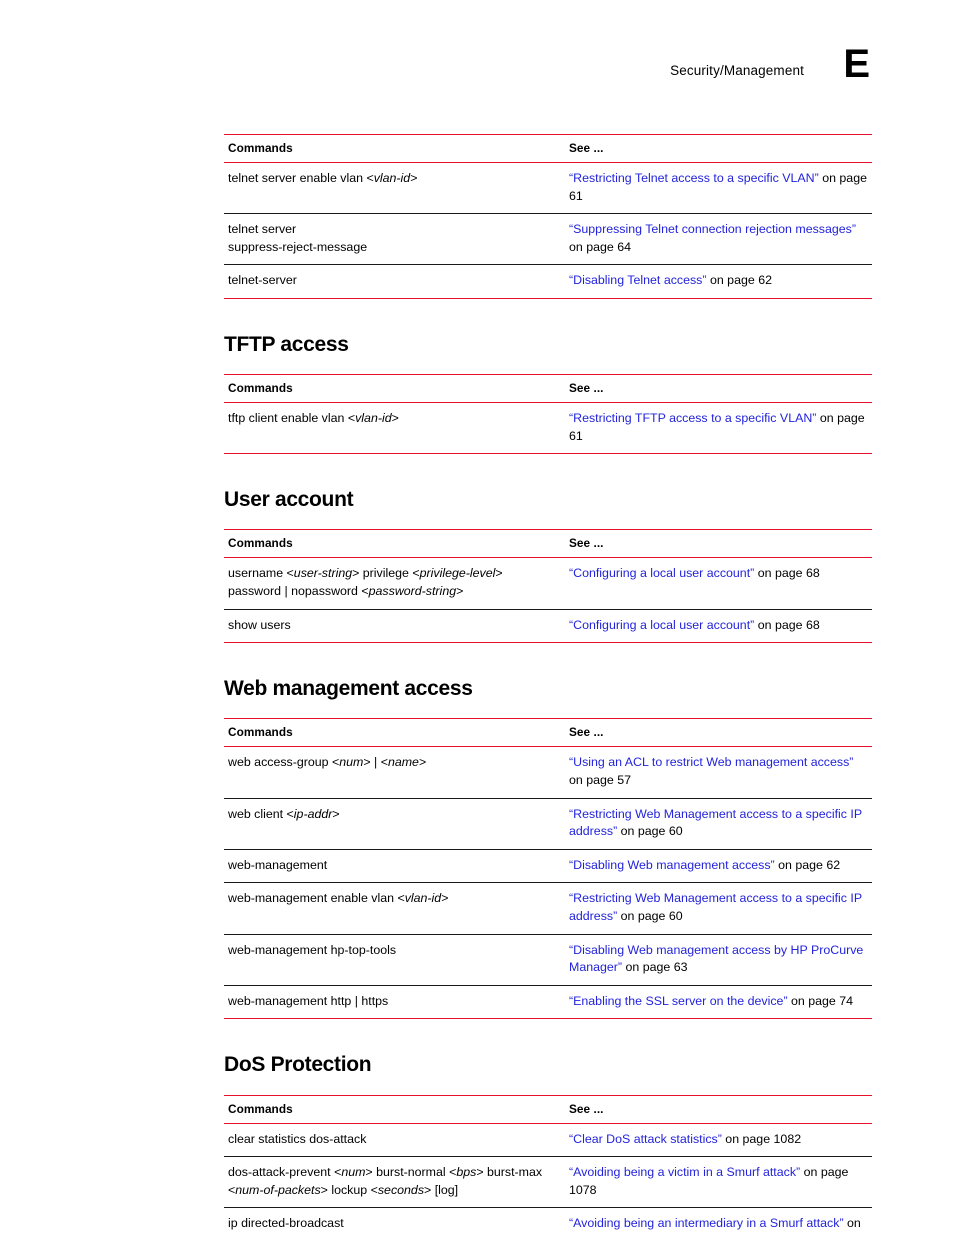  I want to click on section-heading: User account, so click(289, 500).